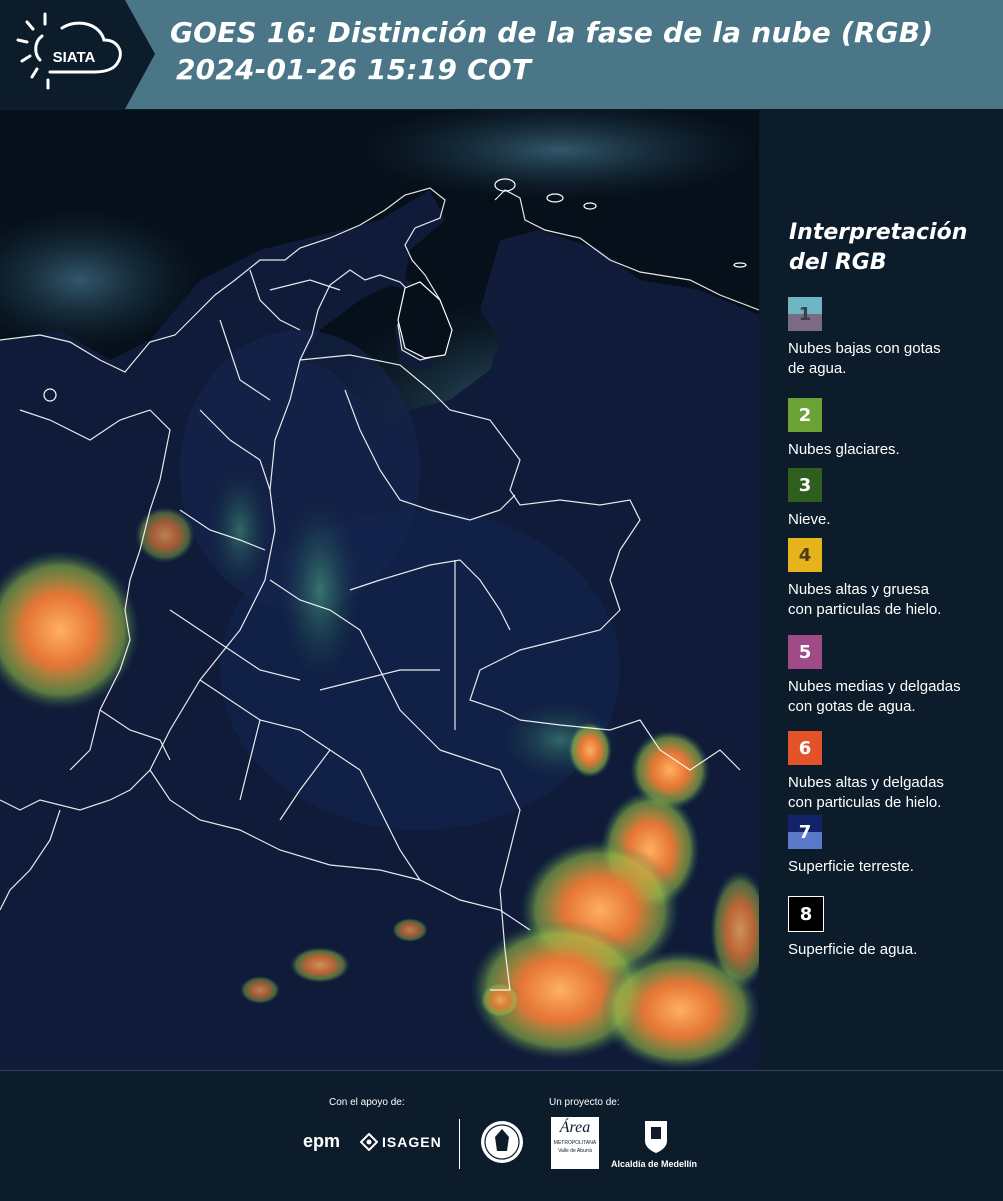  I want to click on legend-label-line-1: Superficie terreste., so click(851, 866).